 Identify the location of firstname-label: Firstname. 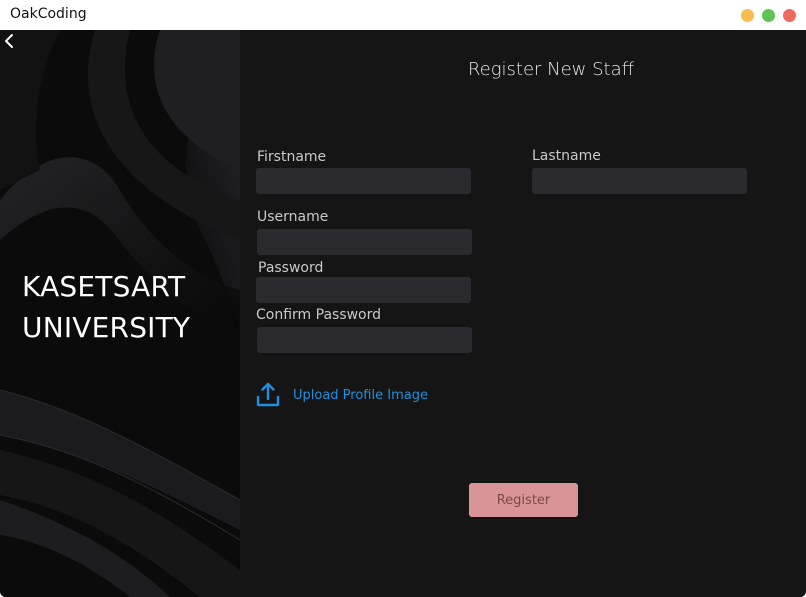
(292, 157).